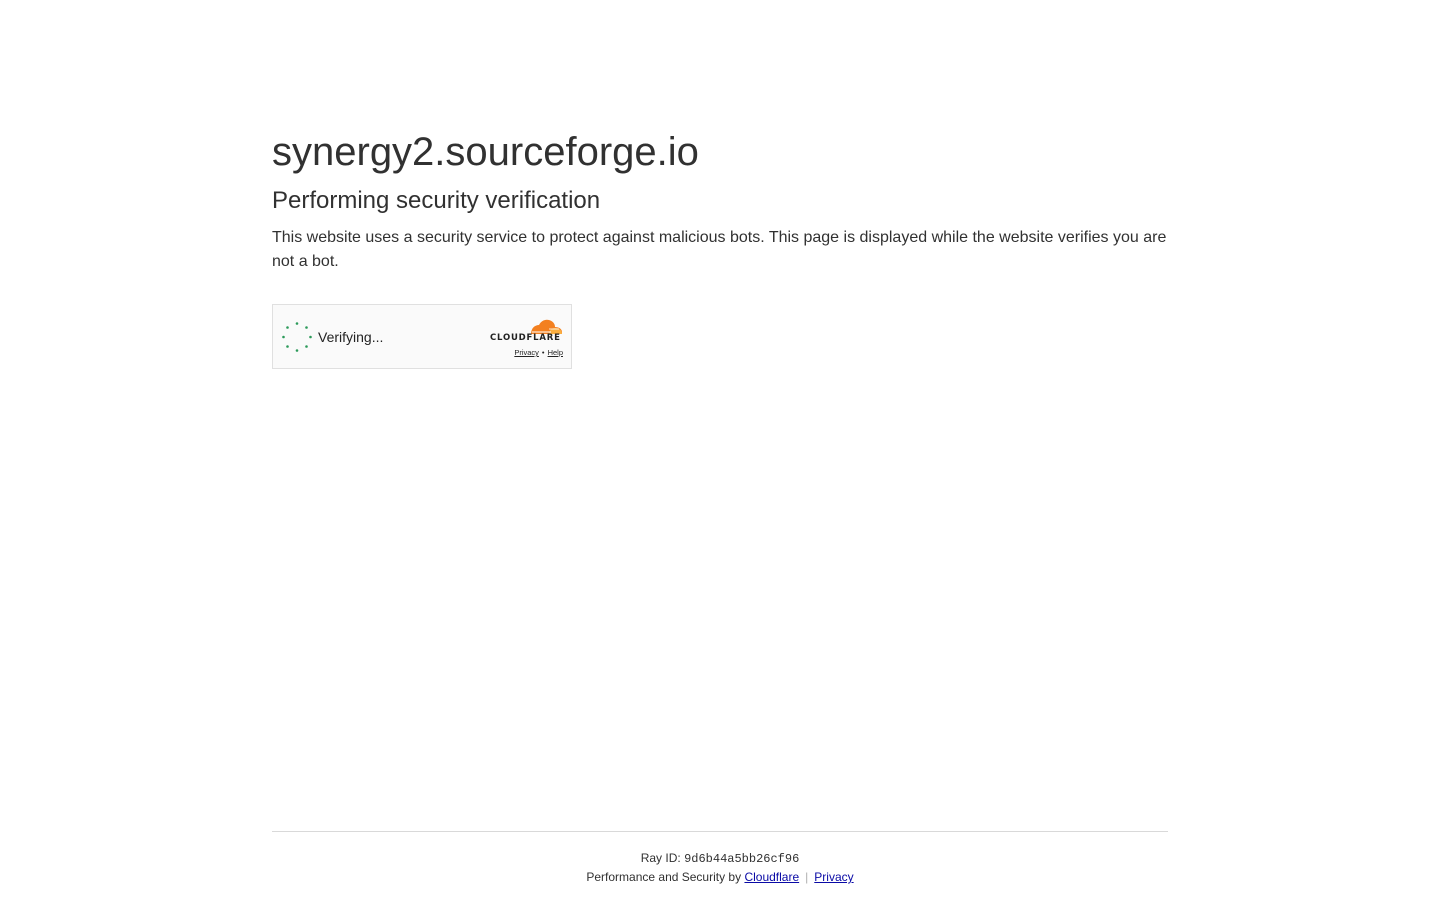 The image size is (1440, 900). I want to click on performance-text: Performance and Security by, so click(664, 877).